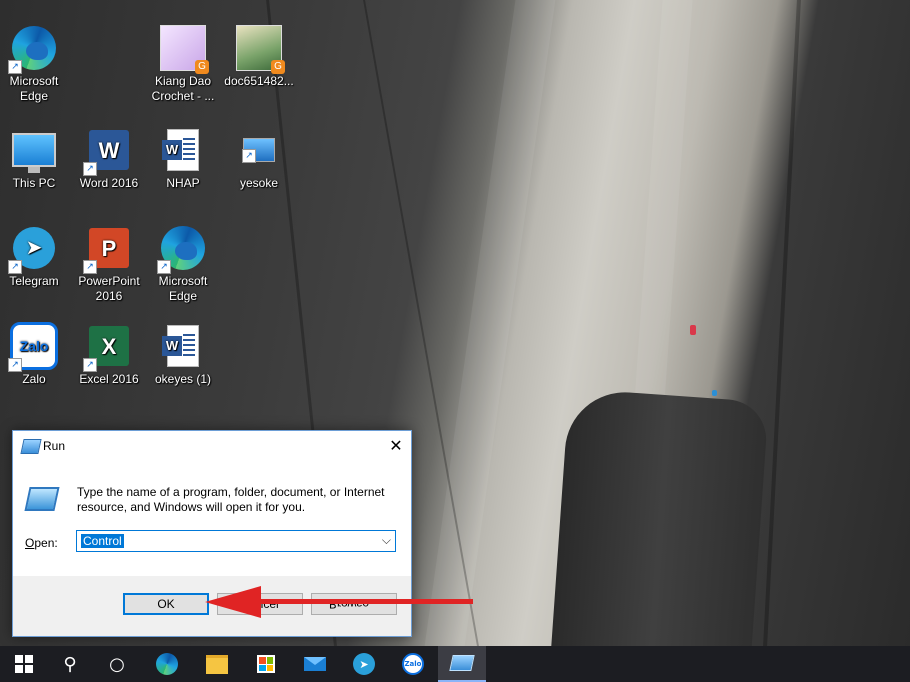 Image resolution: width=910 pixels, height=682 pixels. I want to click on open-label: Open:, so click(41, 543).